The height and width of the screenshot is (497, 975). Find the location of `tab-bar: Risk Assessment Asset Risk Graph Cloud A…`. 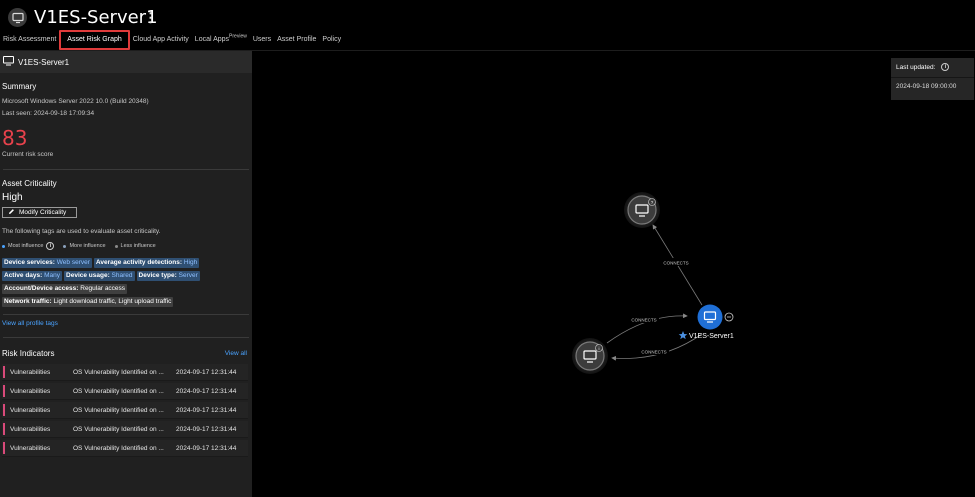

tab-bar: Risk Assessment Asset Risk Graph Cloud A… is located at coordinates (172, 40).